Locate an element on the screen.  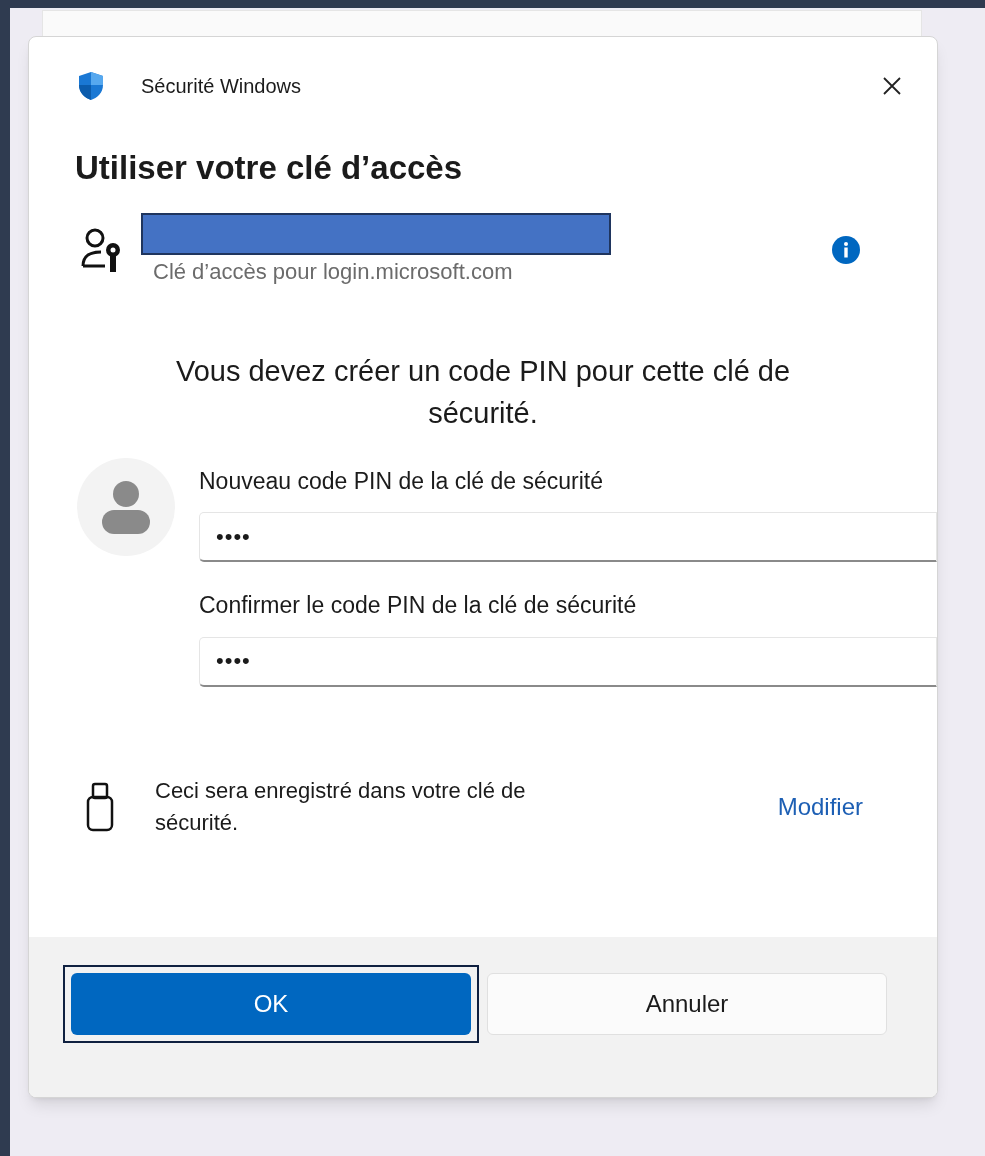
ok-button: OK is located at coordinates (271, 1004).